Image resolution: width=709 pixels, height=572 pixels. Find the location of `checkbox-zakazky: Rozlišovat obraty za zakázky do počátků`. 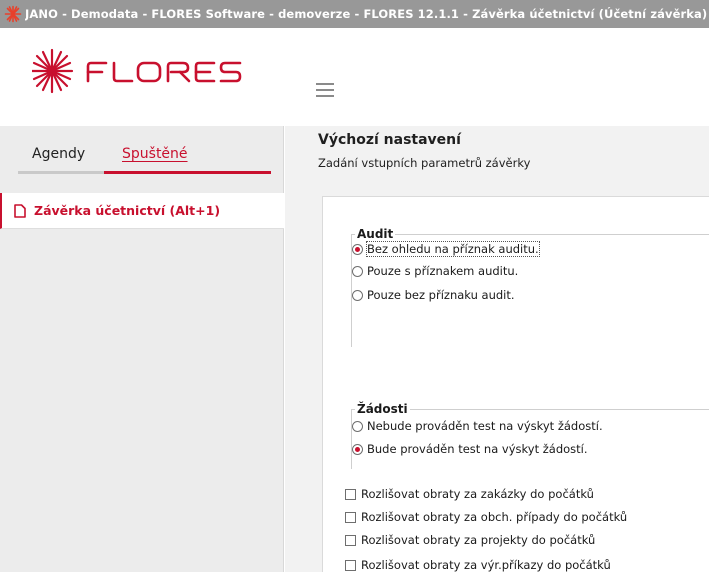

checkbox-zakazky: Rozlišovat obraty za zakázky do počátků is located at coordinates (469, 494).